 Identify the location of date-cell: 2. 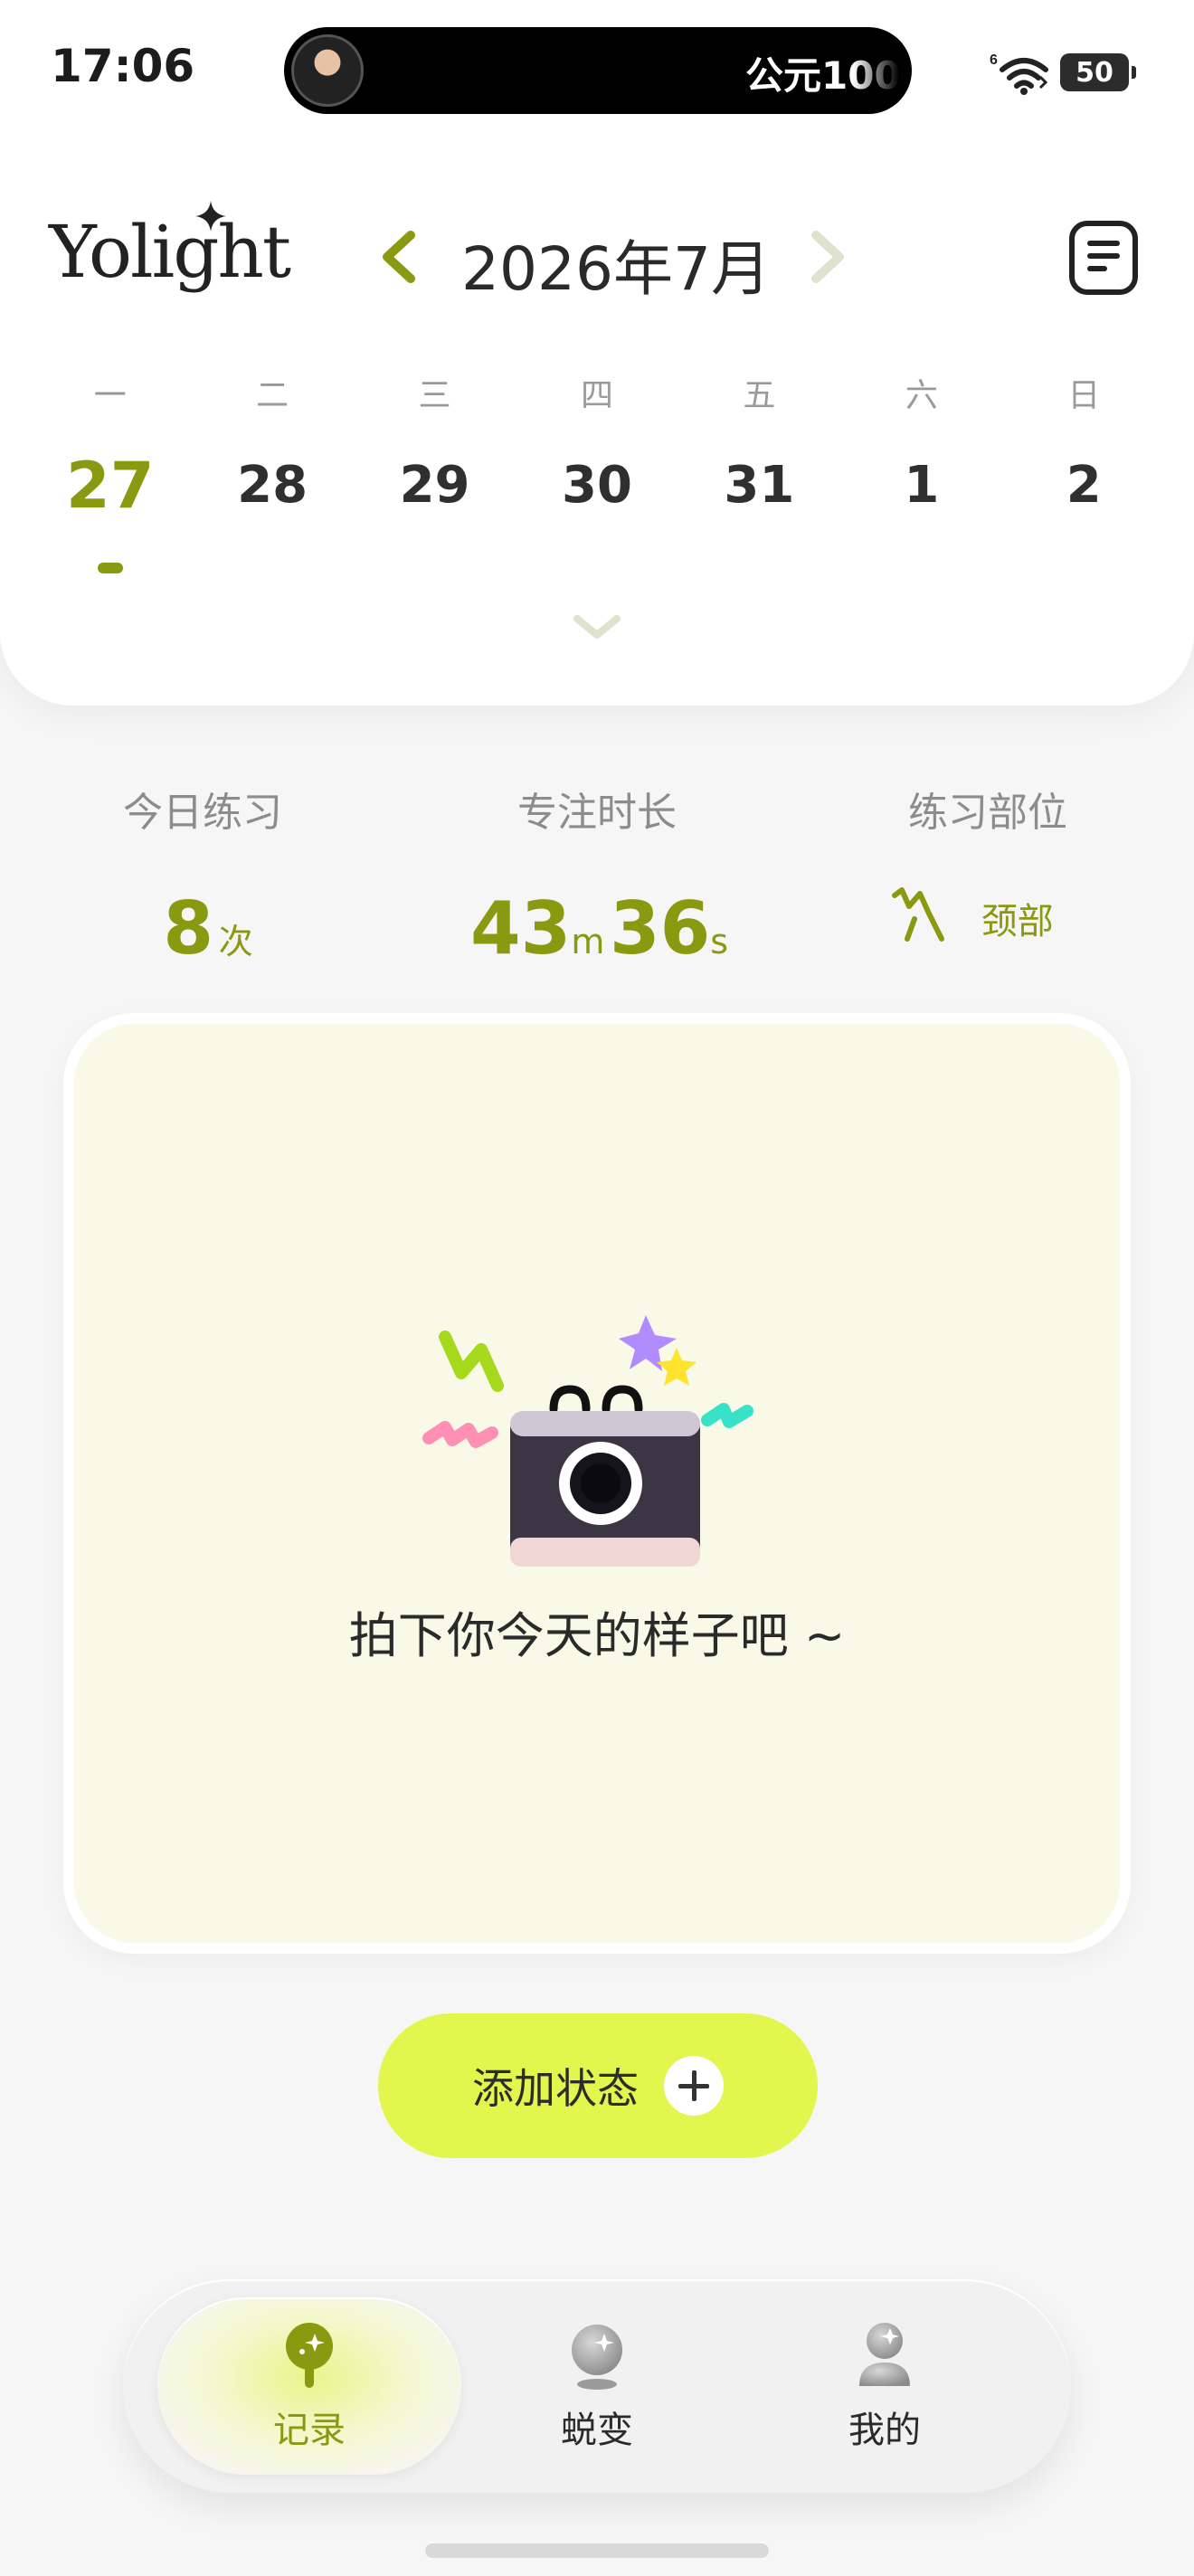
(1084, 519).